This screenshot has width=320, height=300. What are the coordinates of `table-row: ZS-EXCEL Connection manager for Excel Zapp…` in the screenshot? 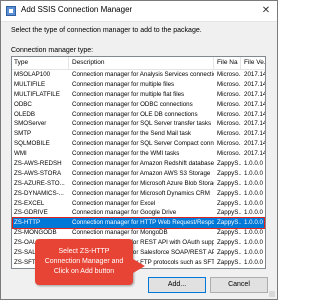 It's located at (138, 204).